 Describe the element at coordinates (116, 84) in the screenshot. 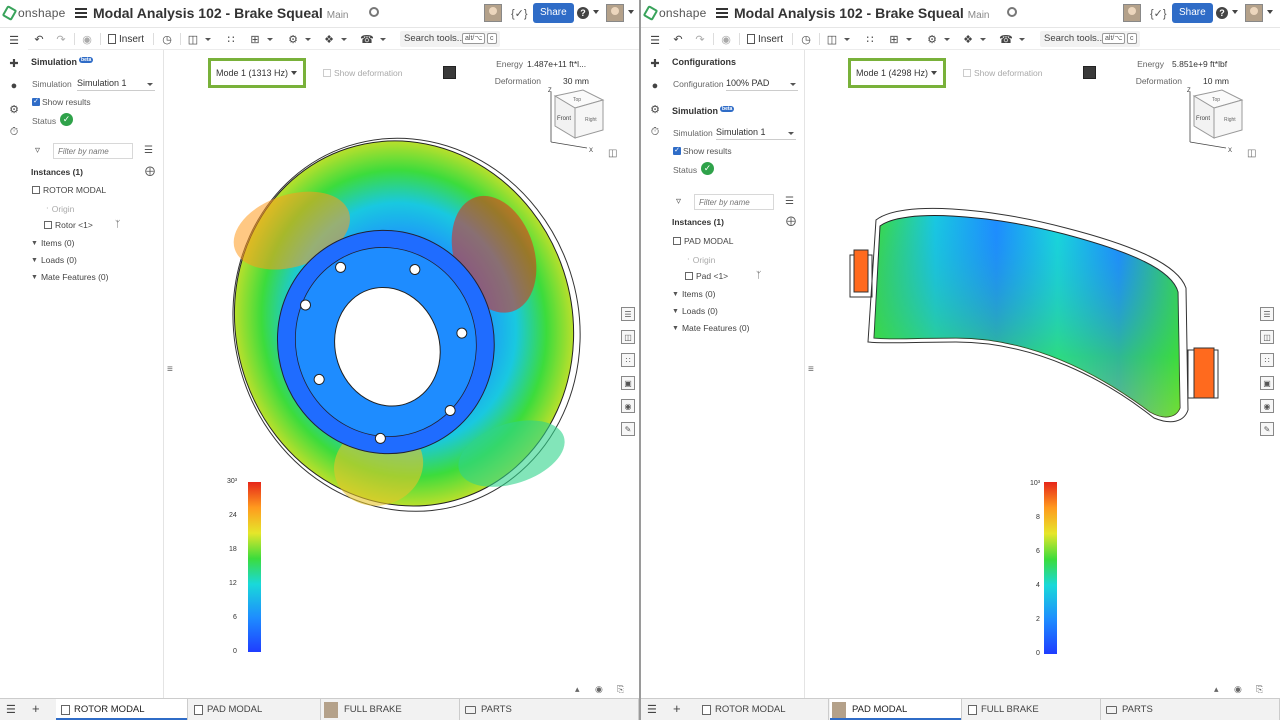

I see `simulation-select: Simulation 1` at that location.